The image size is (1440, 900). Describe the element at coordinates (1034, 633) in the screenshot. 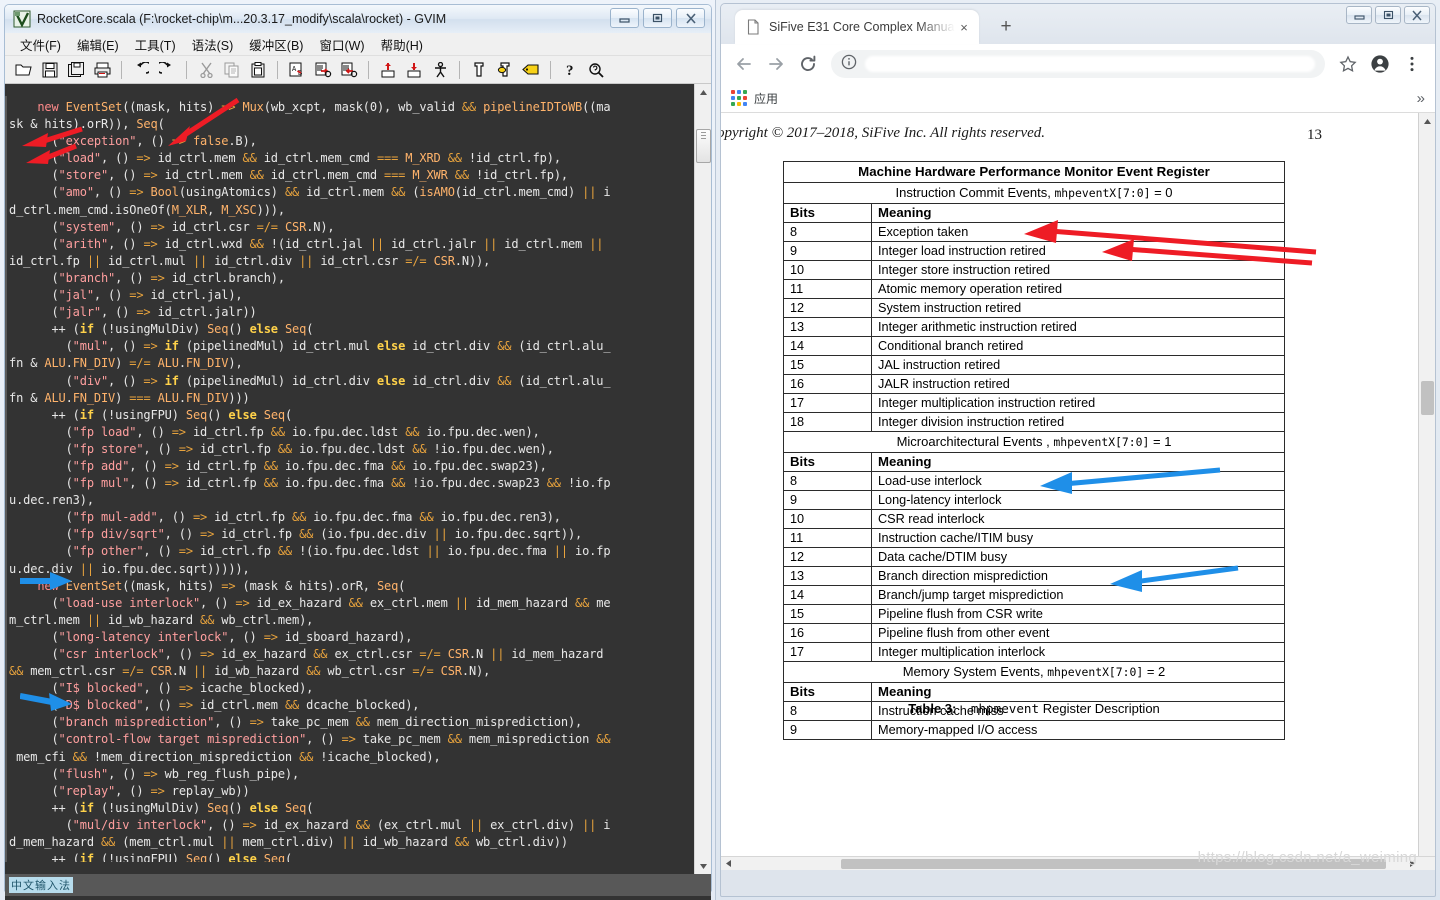

I see `table-row: 16 Pipeline flush from other event` at that location.